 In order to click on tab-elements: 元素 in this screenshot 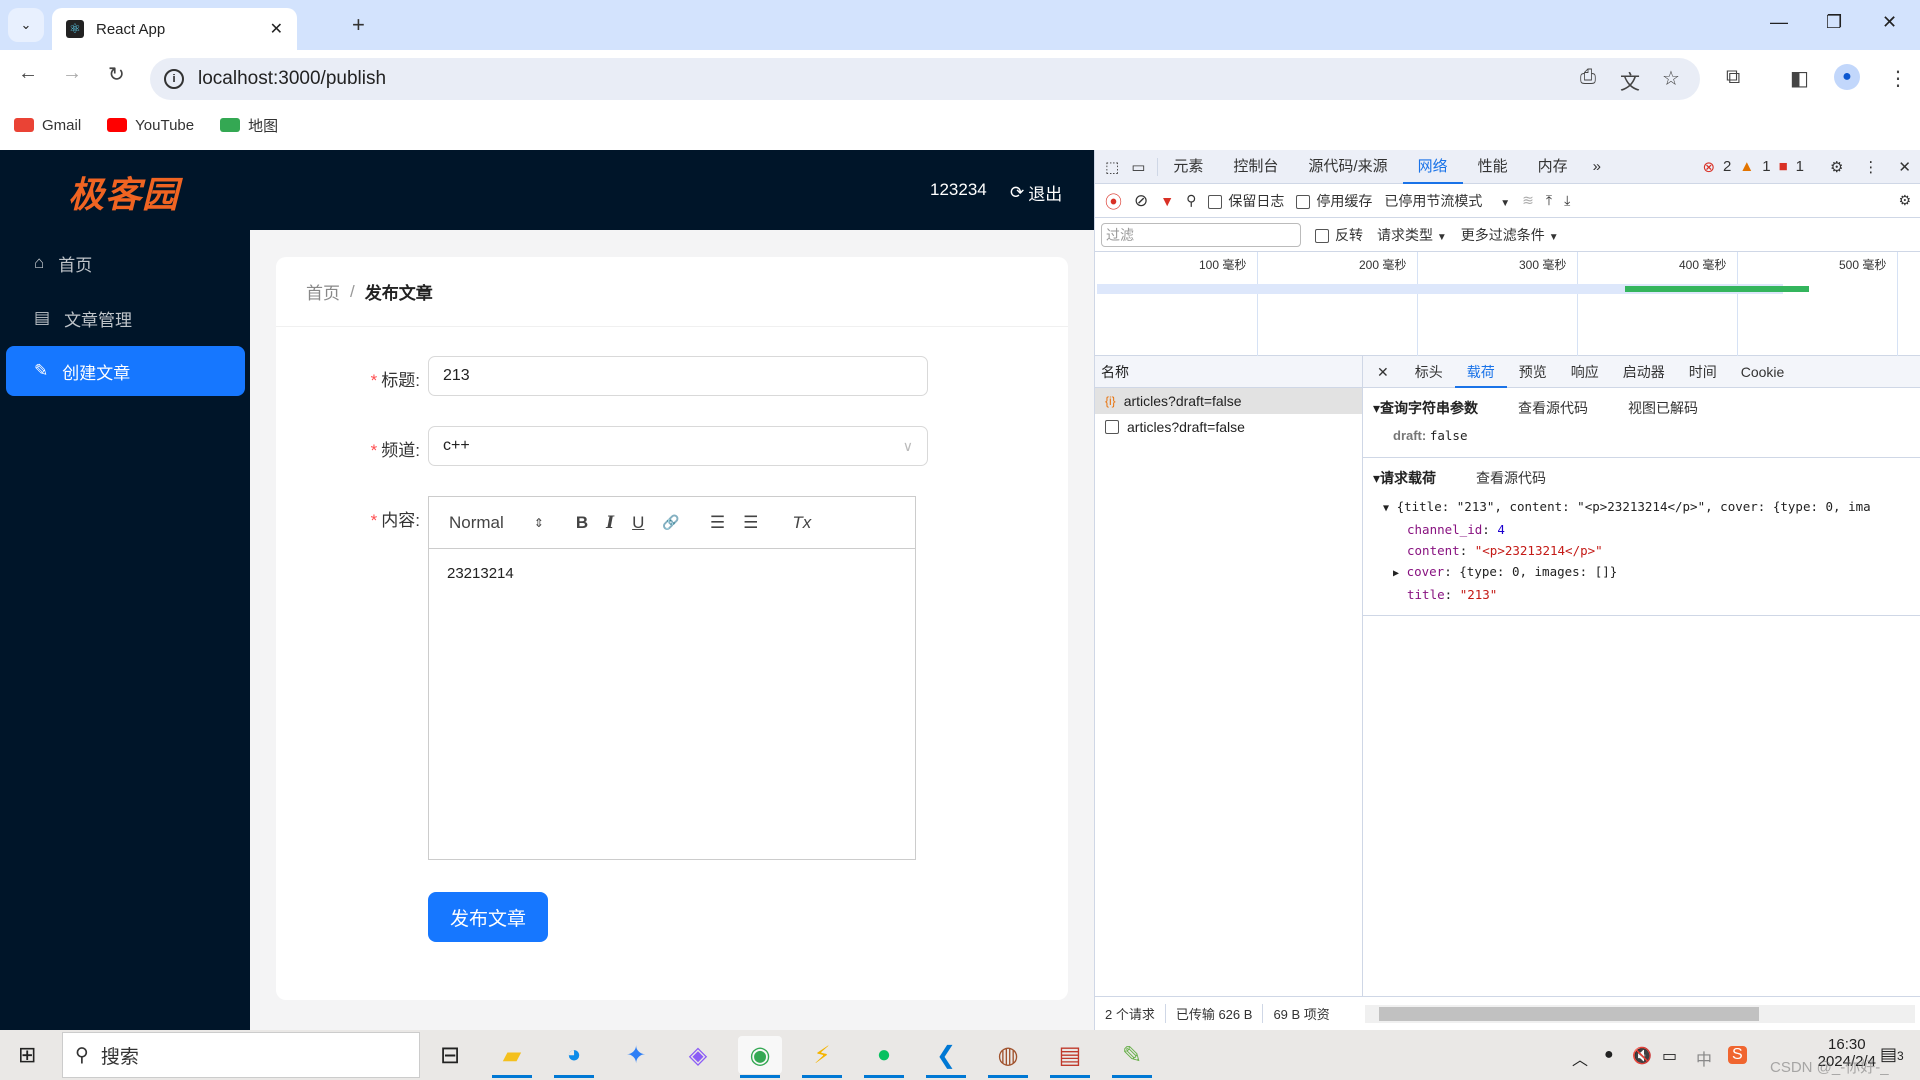, I will do `click(1188, 167)`.